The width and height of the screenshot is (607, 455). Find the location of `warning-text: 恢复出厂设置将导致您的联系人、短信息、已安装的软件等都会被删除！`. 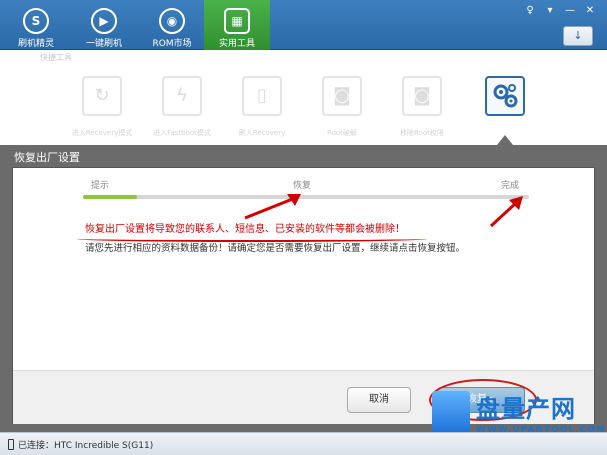

warning-text: 恢复出厂设置将导致您的联系人、短信息、已安装的软件等都会被删除！ is located at coordinates (245, 229).